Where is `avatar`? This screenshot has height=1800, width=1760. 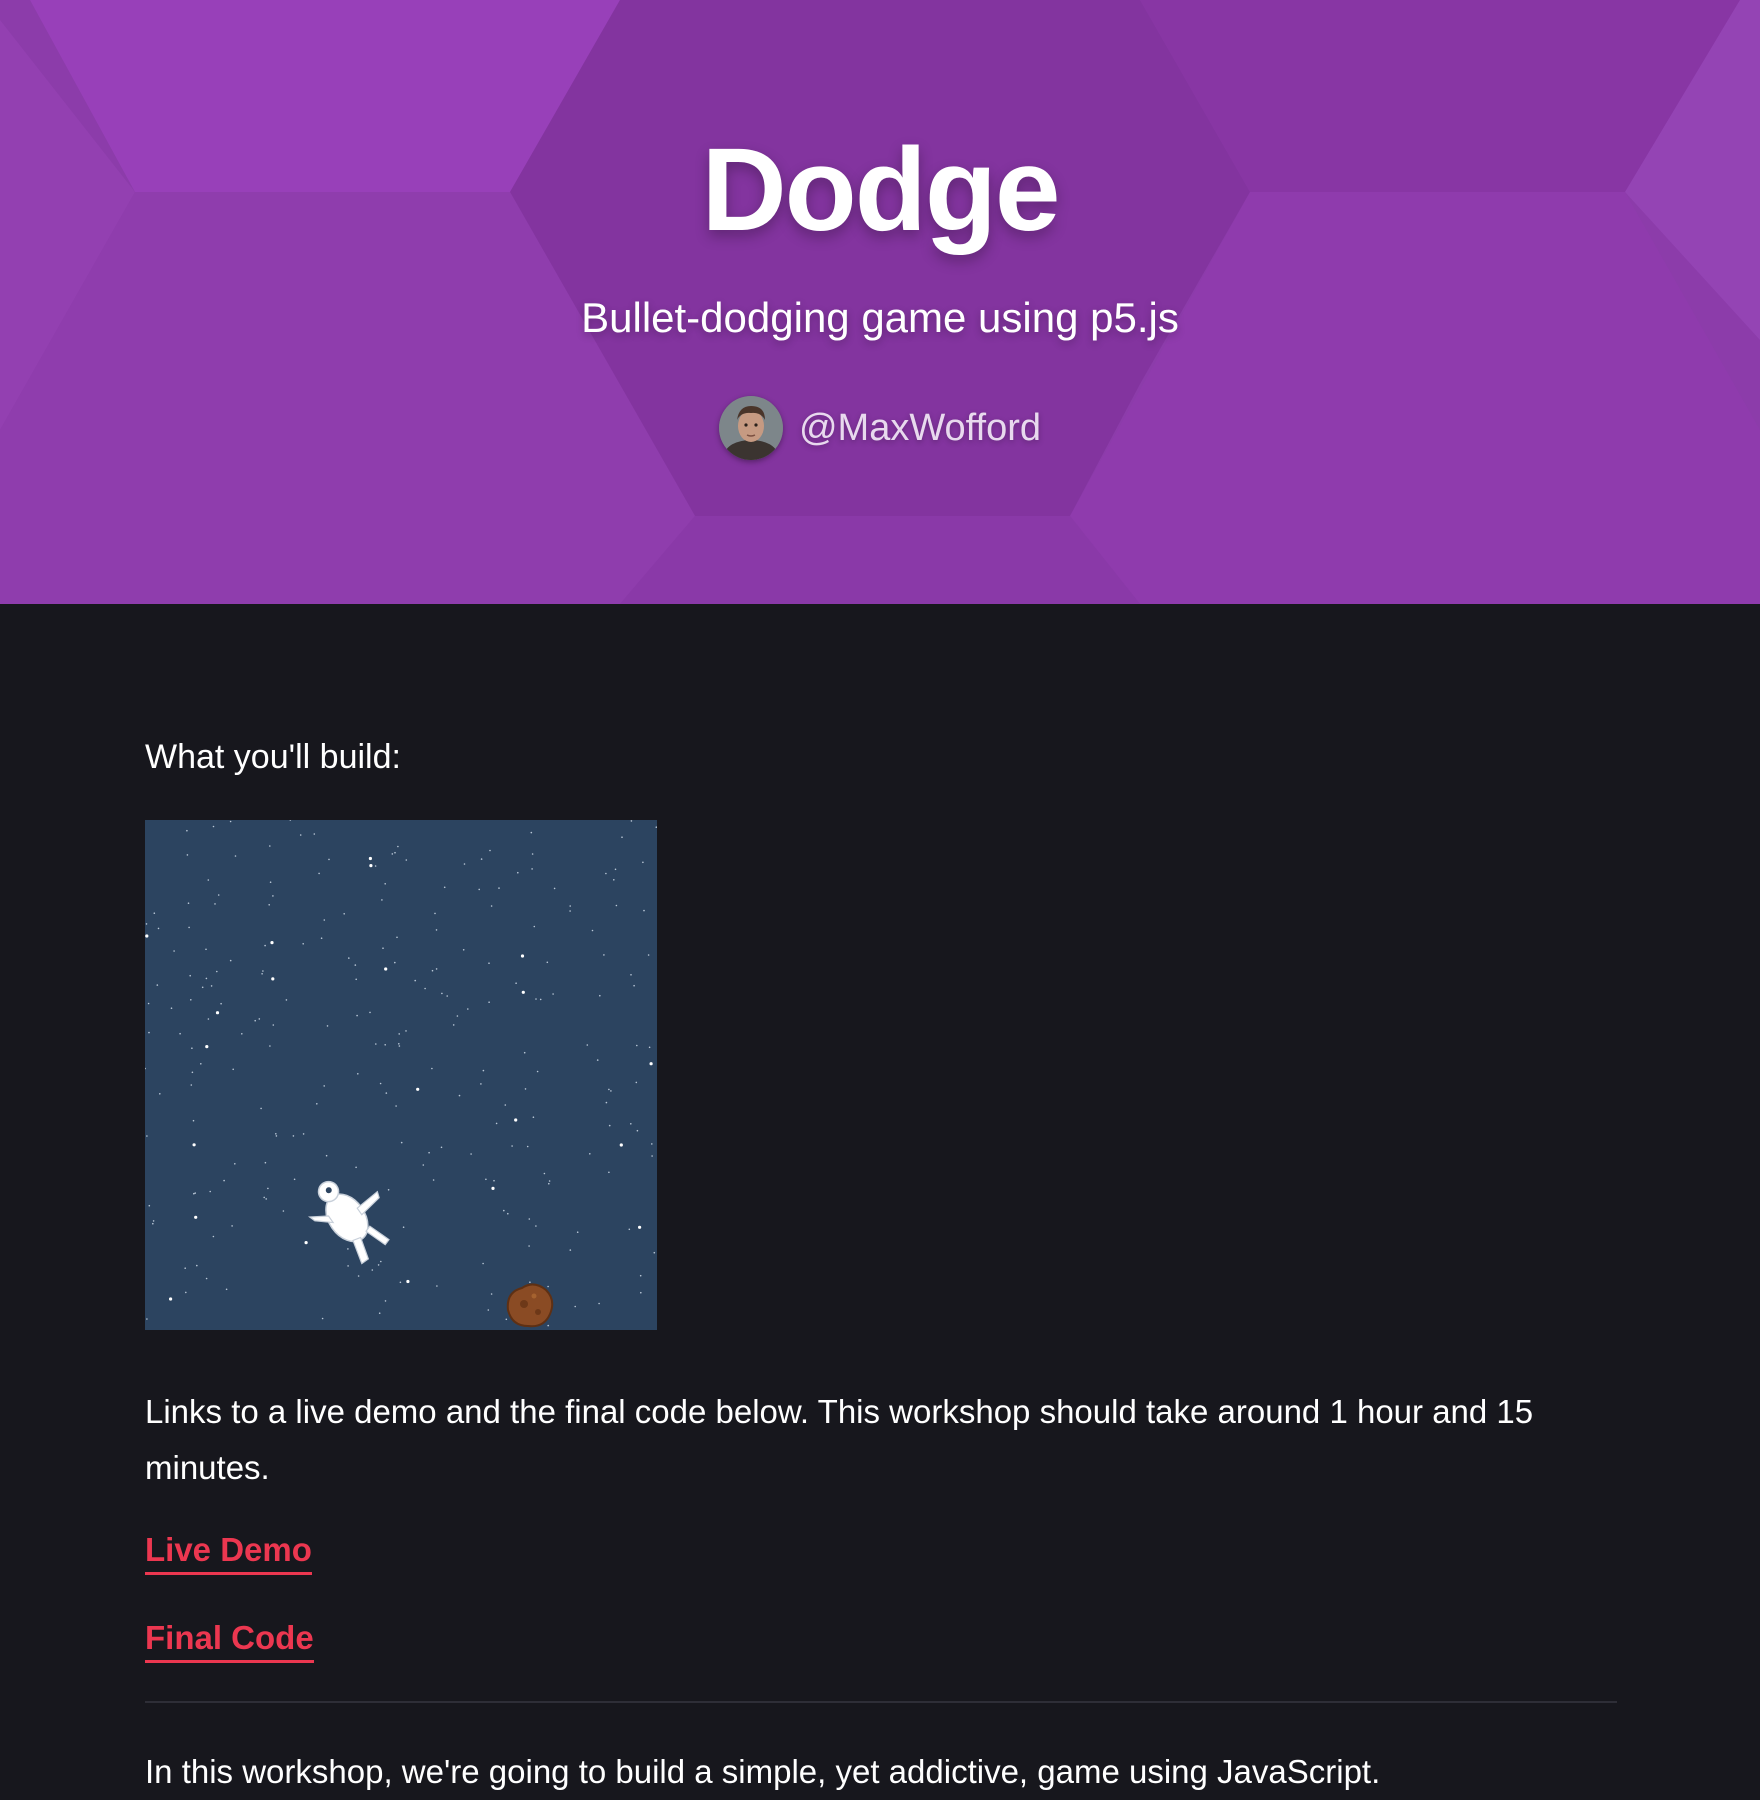 avatar is located at coordinates (750, 428).